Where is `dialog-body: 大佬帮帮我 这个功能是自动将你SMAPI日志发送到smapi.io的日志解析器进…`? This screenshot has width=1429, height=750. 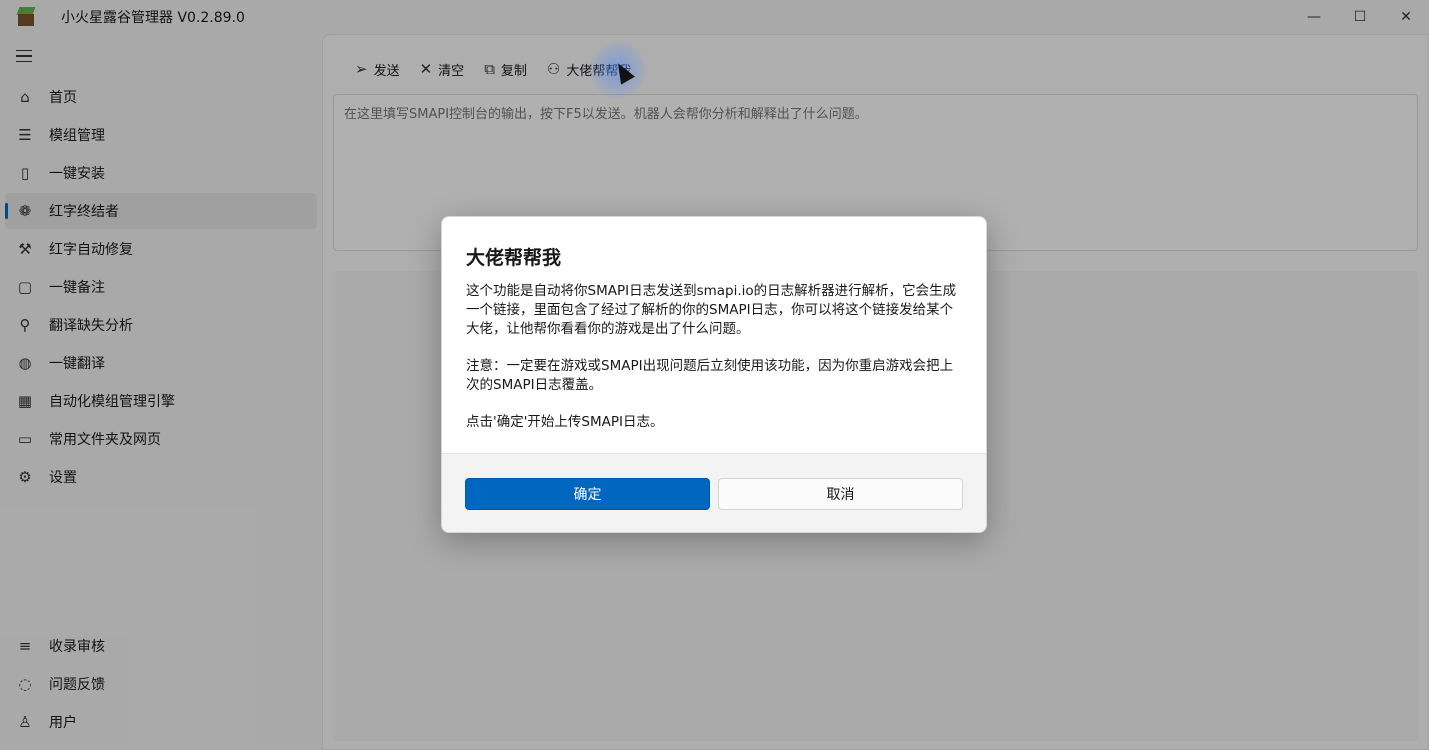
dialog-body: 大佬帮帮我 这个功能是自动将你SMAPI日志发送到smapi.io的日志解析器进… is located at coordinates (714, 335).